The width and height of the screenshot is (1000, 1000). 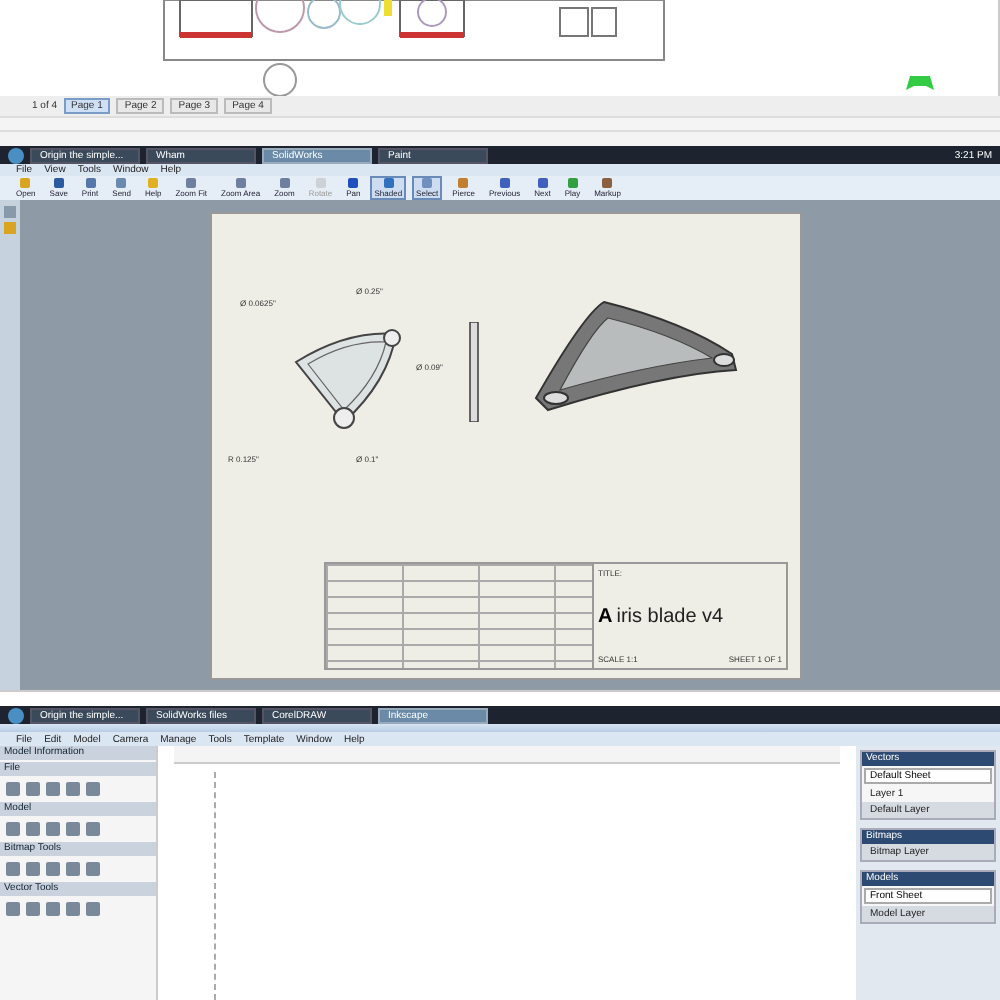 I want to click on size-letter: A, so click(x=605, y=616).